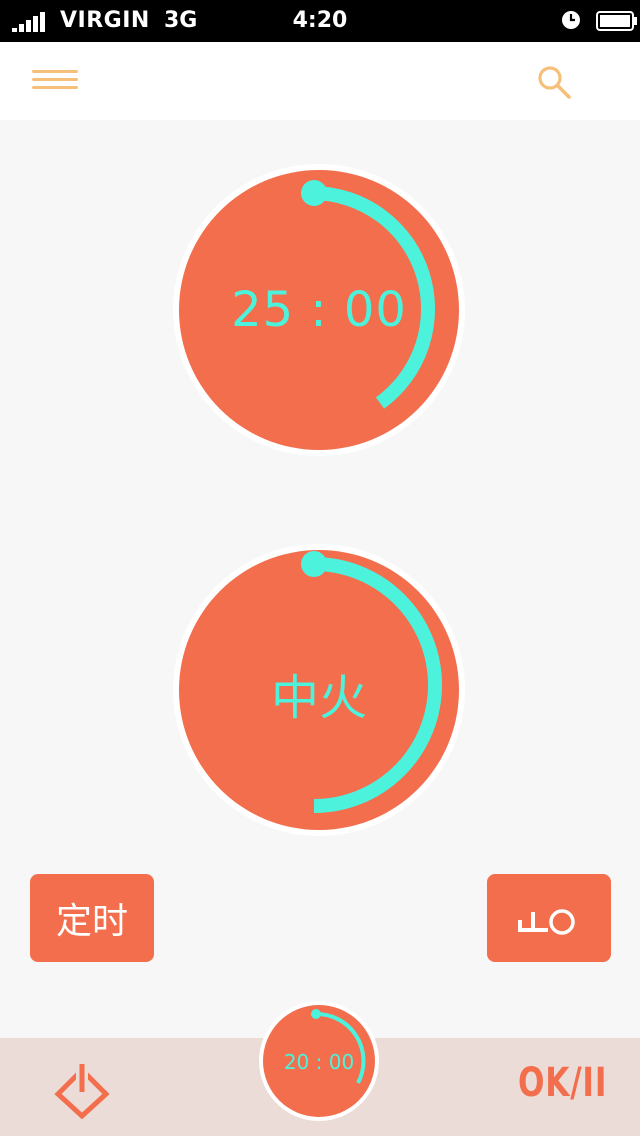 This screenshot has width=640, height=1136. What do you see at coordinates (571, 20) in the screenshot?
I see `alarm-clock-icon` at bounding box center [571, 20].